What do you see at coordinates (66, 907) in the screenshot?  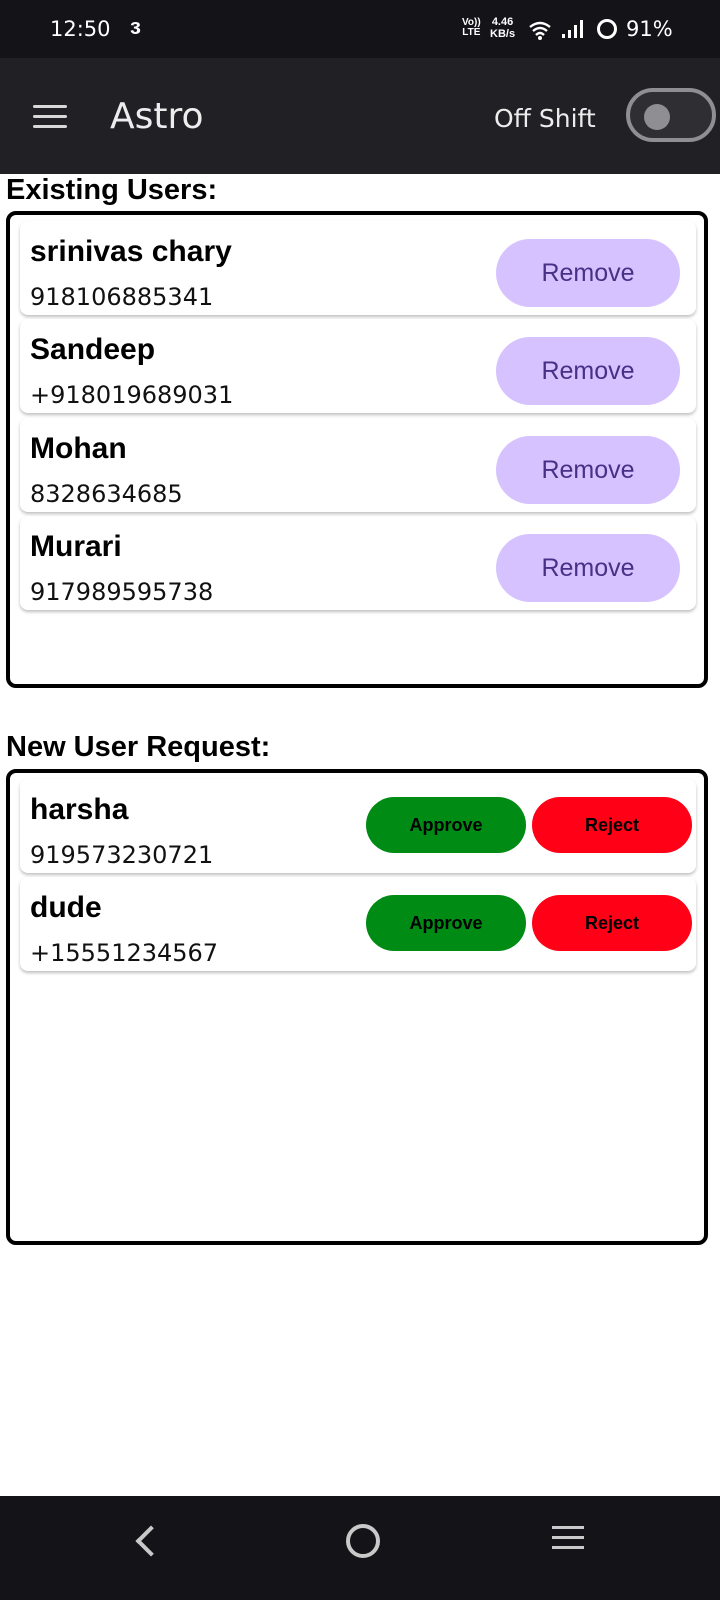 I see `request-name: dude` at bounding box center [66, 907].